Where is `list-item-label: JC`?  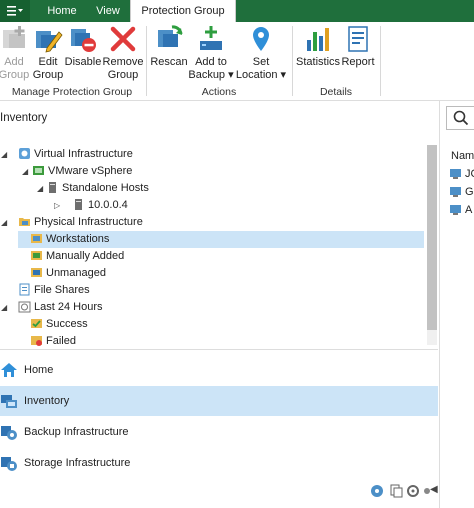
list-item-label: JC is located at coordinates (469, 174).